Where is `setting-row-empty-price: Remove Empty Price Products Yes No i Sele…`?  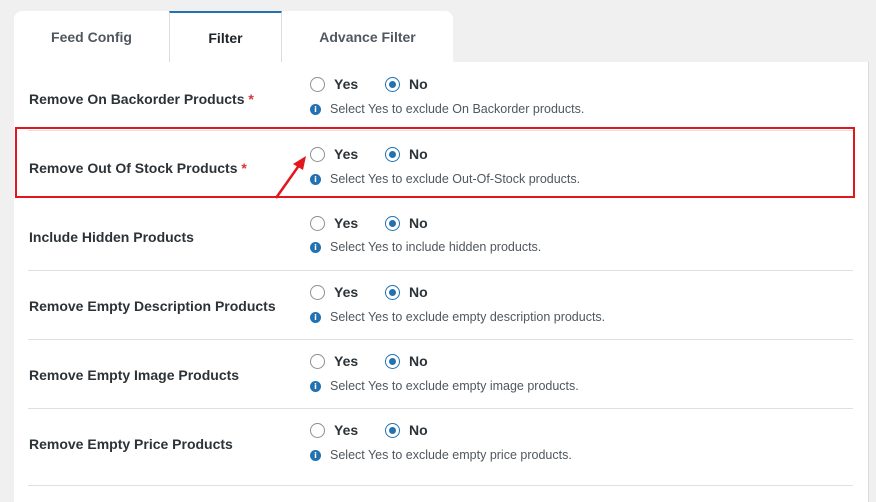
setting-row-empty-price: Remove Empty Price Products Yes No i Sele… is located at coordinates (440, 447).